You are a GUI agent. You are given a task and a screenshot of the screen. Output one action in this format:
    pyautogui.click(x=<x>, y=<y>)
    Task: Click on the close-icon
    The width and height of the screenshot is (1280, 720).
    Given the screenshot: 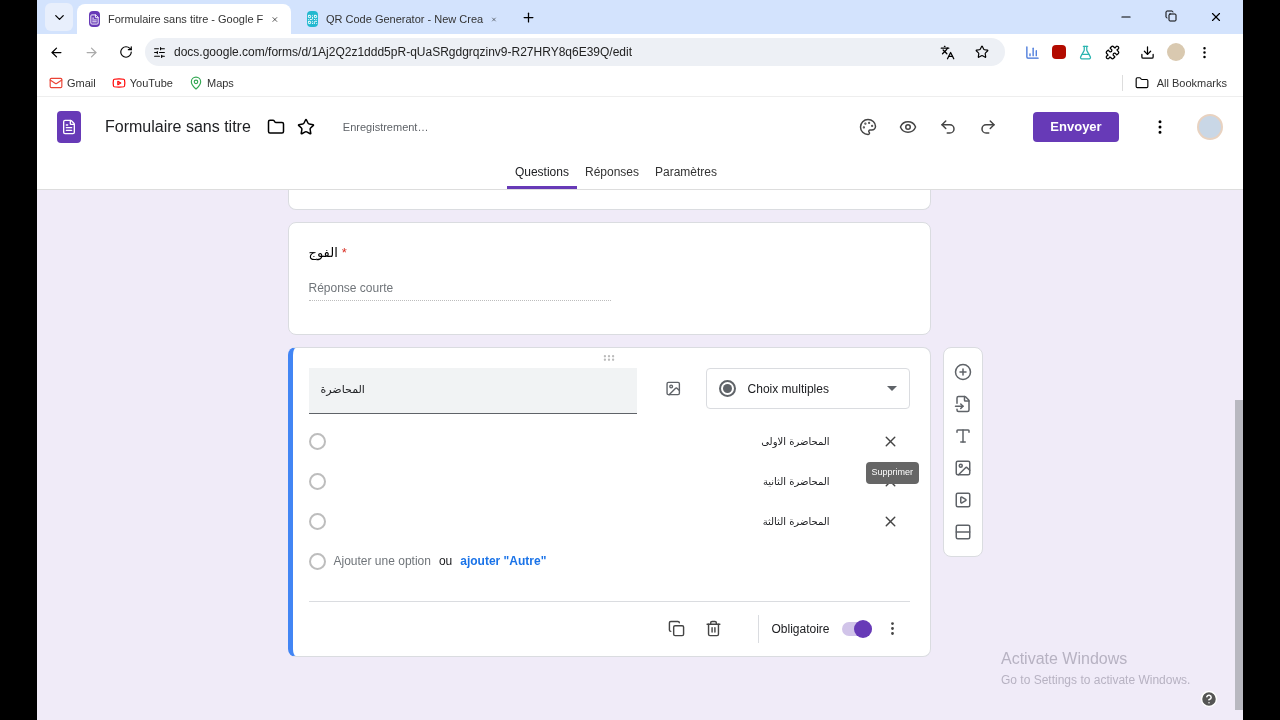 What is the action you would take?
    pyautogui.click(x=1216, y=17)
    